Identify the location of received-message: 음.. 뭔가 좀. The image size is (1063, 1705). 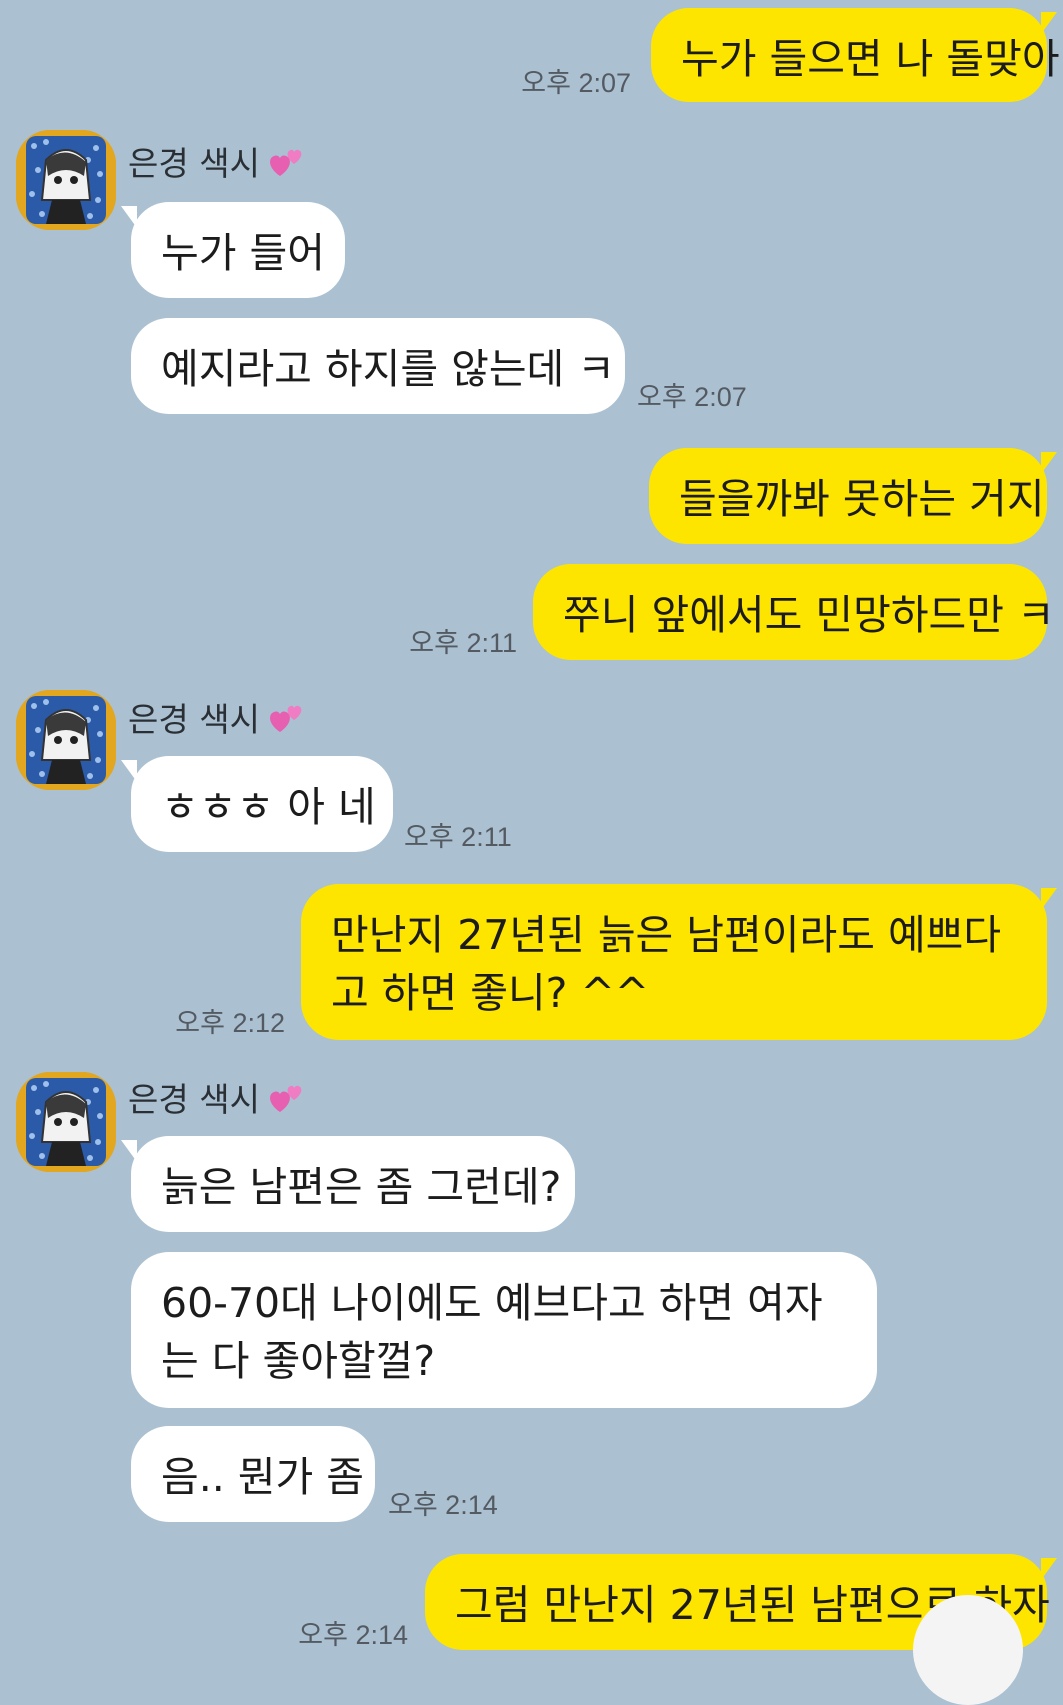
(253, 1474).